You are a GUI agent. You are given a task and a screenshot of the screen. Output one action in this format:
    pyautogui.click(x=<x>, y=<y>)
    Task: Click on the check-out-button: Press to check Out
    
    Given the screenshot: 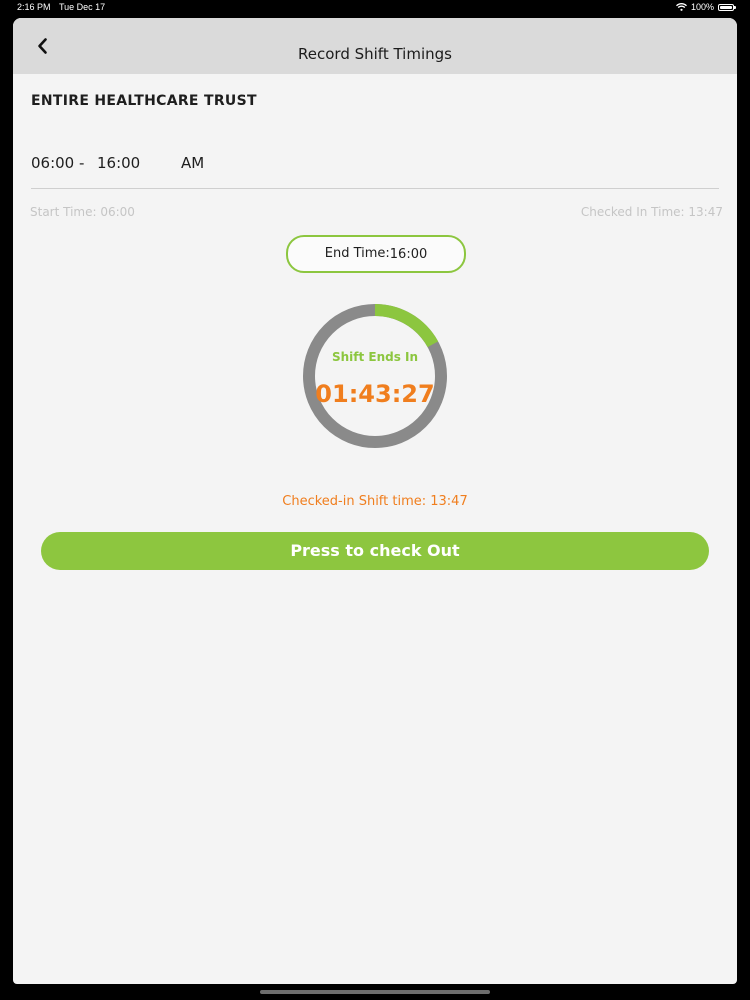 What is the action you would take?
    pyautogui.click(x=375, y=551)
    